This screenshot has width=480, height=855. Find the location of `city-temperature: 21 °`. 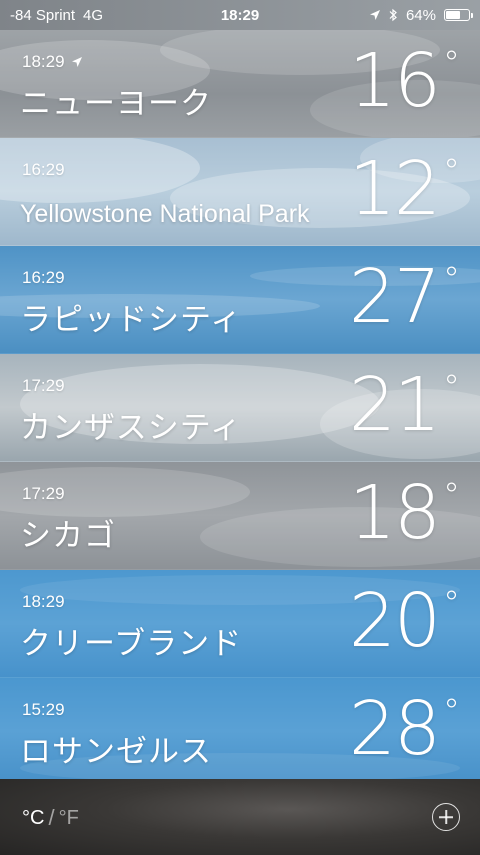

city-temperature: 21 ° is located at coordinates (404, 405).